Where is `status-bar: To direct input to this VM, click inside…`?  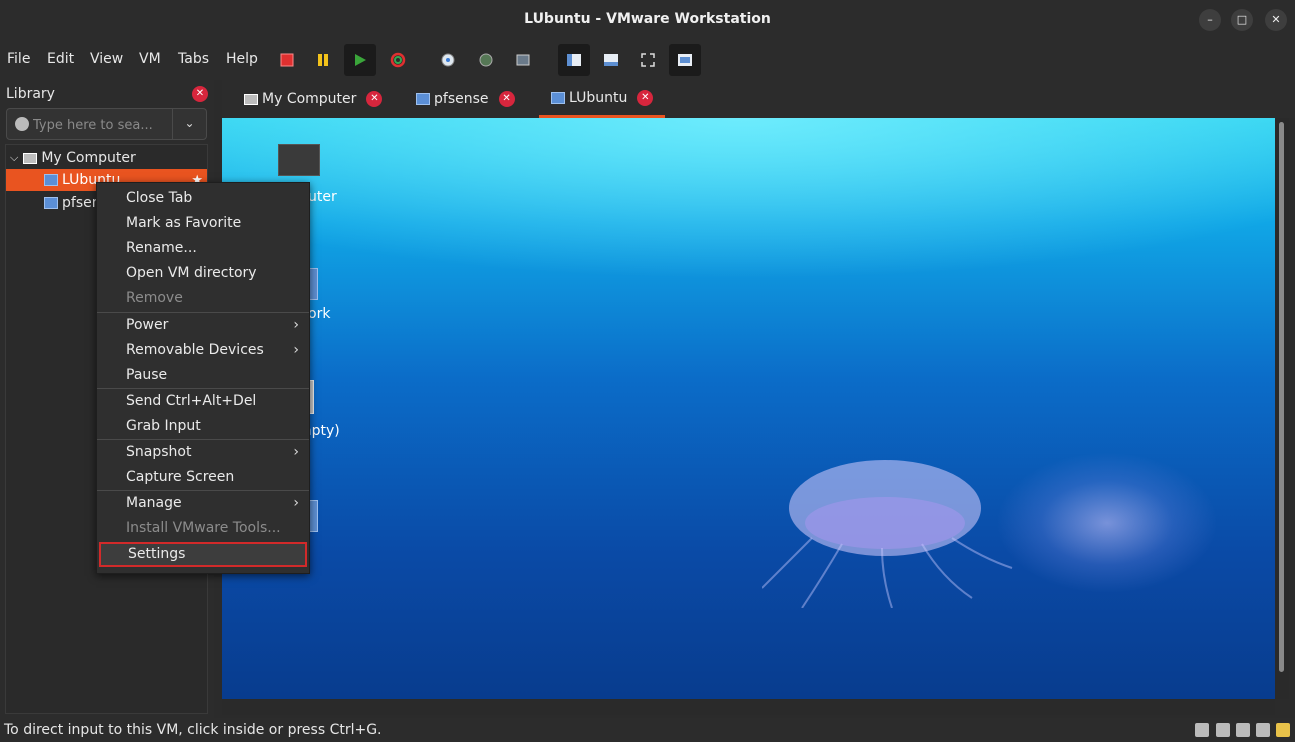 status-bar: To direct input to this VM, click inside… is located at coordinates (647, 730).